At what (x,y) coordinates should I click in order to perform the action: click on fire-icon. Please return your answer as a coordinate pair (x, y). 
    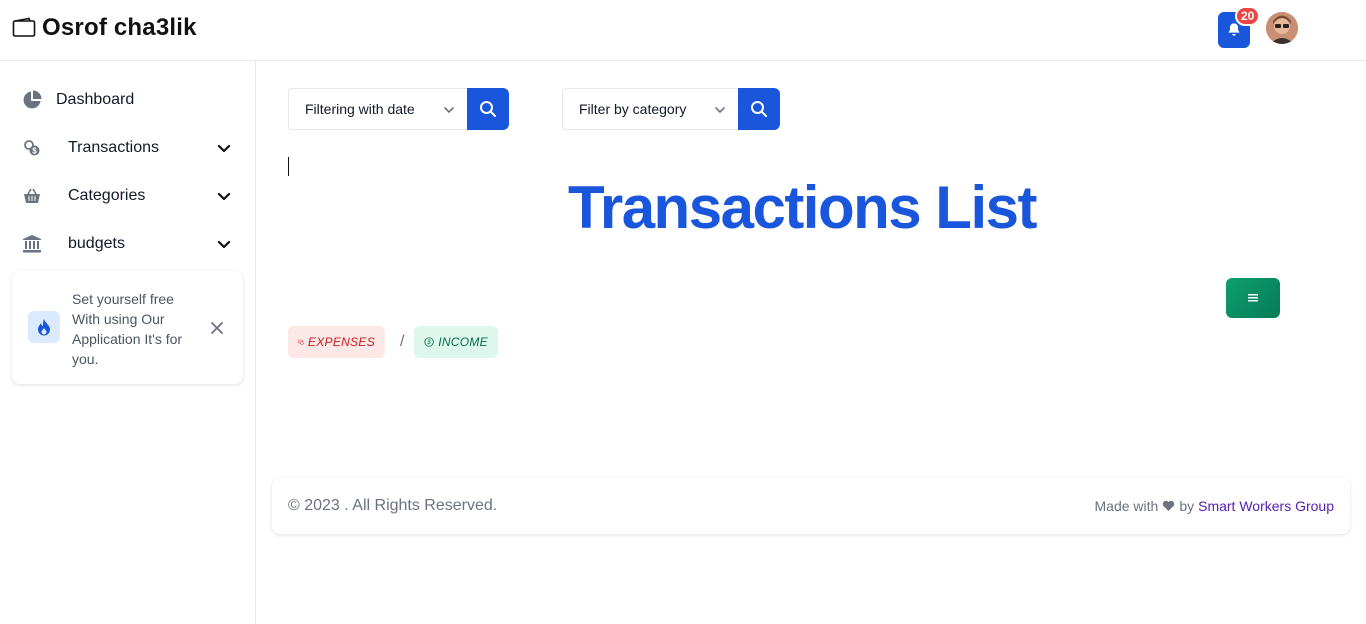
    Looking at the image, I should click on (44, 327).